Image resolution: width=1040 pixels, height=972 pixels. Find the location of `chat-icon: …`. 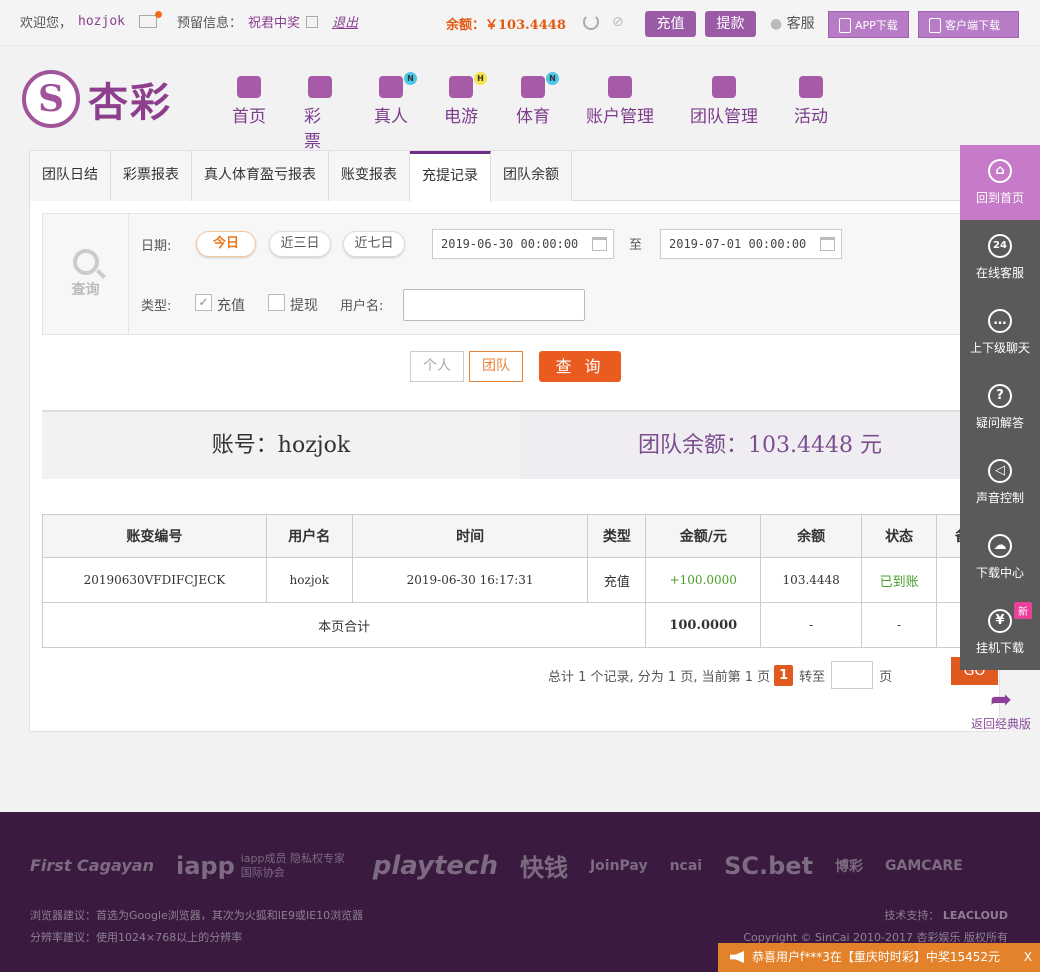

chat-icon: … is located at coordinates (1000, 321).